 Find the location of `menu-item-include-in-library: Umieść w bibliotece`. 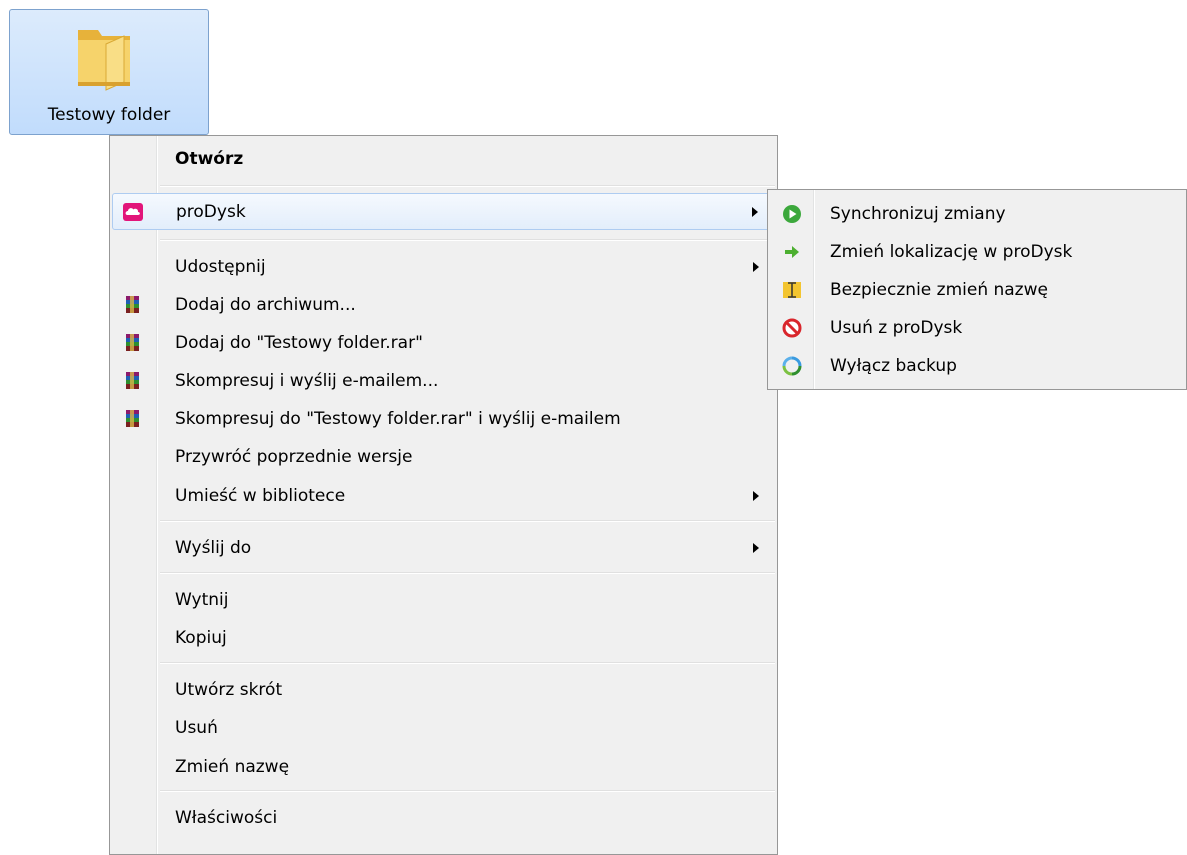

menu-item-include-in-library: Umieść w bibliotece is located at coordinates (443, 495).